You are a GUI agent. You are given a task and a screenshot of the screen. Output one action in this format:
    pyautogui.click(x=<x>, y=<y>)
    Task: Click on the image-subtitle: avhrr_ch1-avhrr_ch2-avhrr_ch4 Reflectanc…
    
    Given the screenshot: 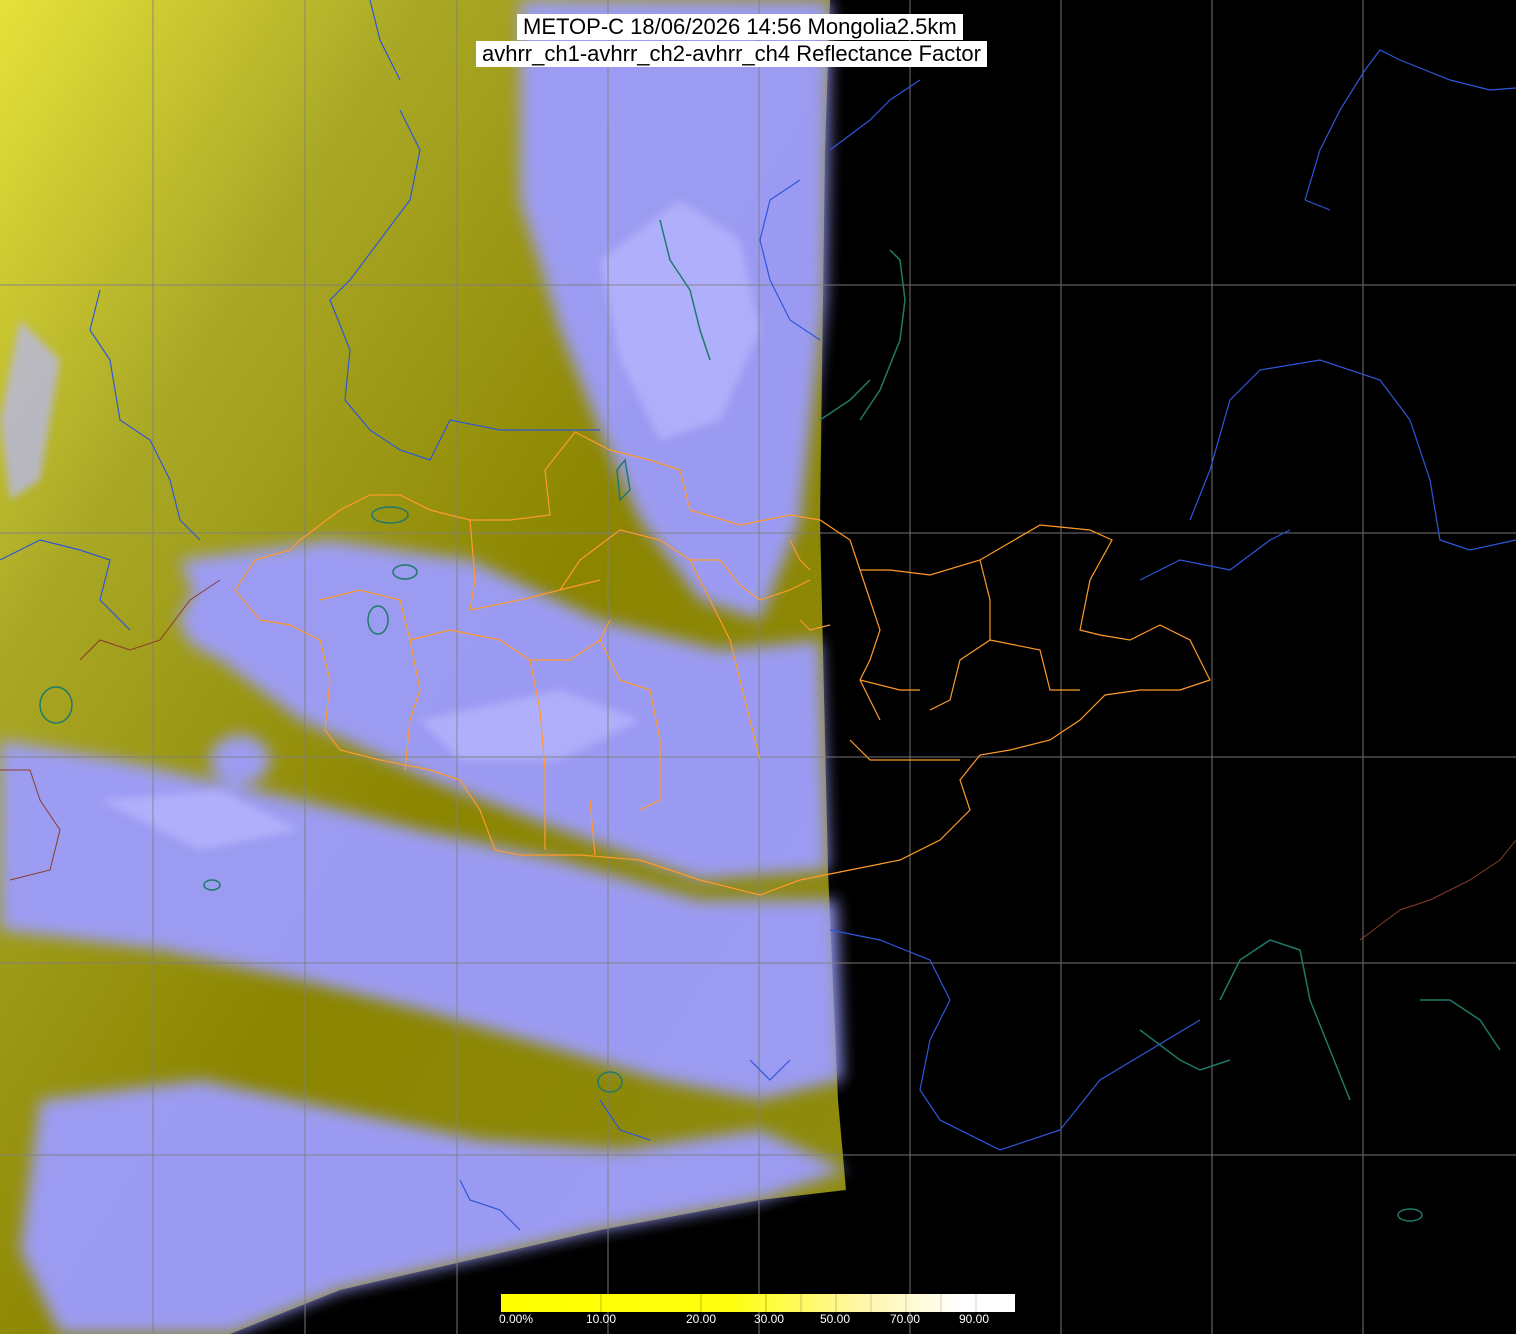 What is the action you would take?
    pyautogui.click(x=731, y=54)
    